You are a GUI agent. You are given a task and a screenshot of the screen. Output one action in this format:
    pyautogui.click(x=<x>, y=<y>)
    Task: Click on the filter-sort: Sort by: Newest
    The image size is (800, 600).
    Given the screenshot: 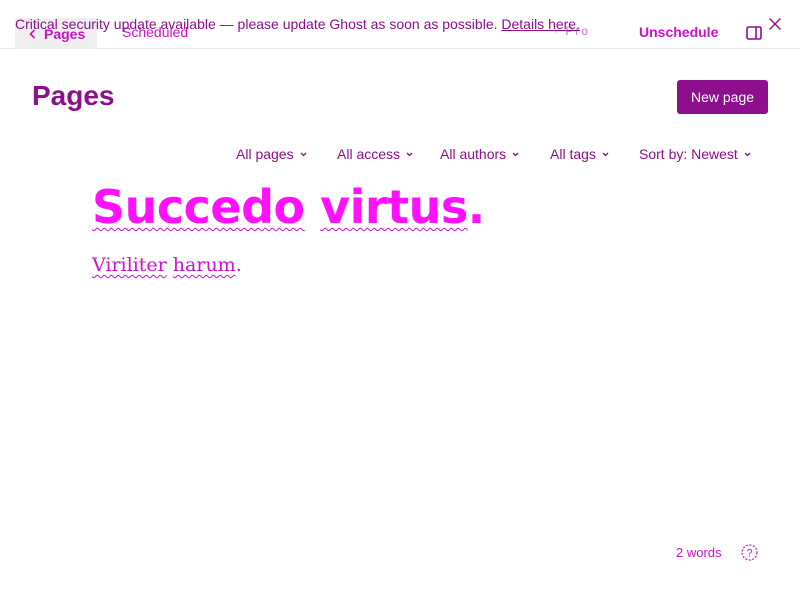 What is the action you would take?
    pyautogui.click(x=695, y=154)
    